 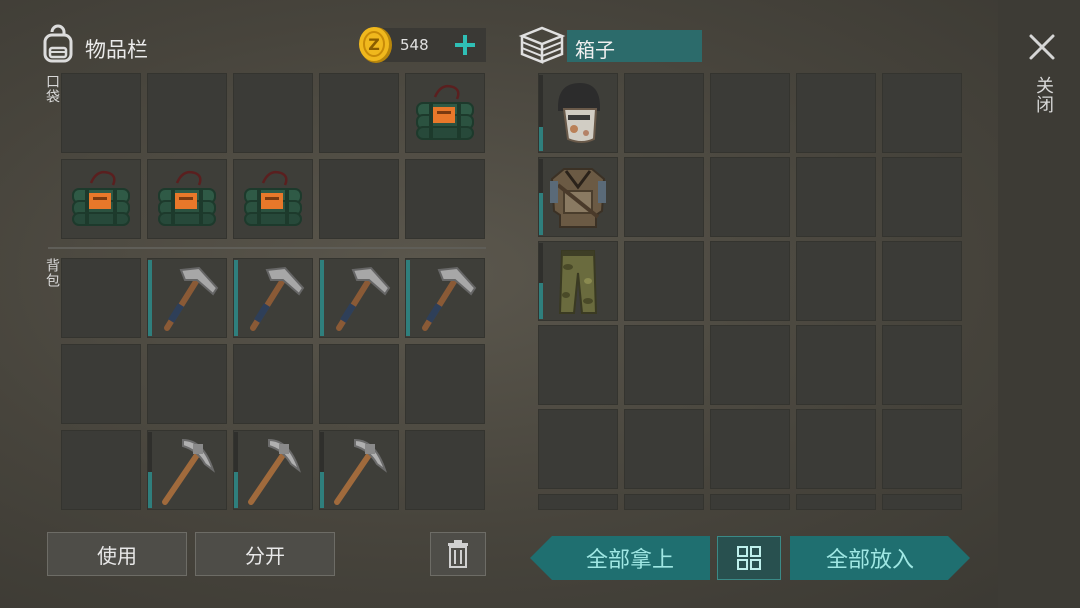 What do you see at coordinates (595, 50) in the screenshot?
I see `container-title: 箱子` at bounding box center [595, 50].